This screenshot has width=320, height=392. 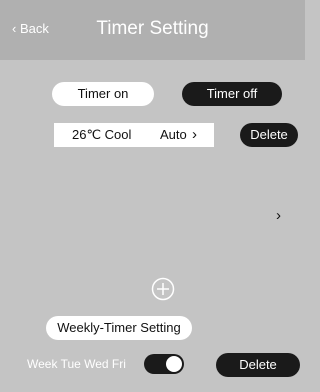 What do you see at coordinates (102, 134) in the screenshot?
I see `timer-entry-temperature: 26℃ Cool` at bounding box center [102, 134].